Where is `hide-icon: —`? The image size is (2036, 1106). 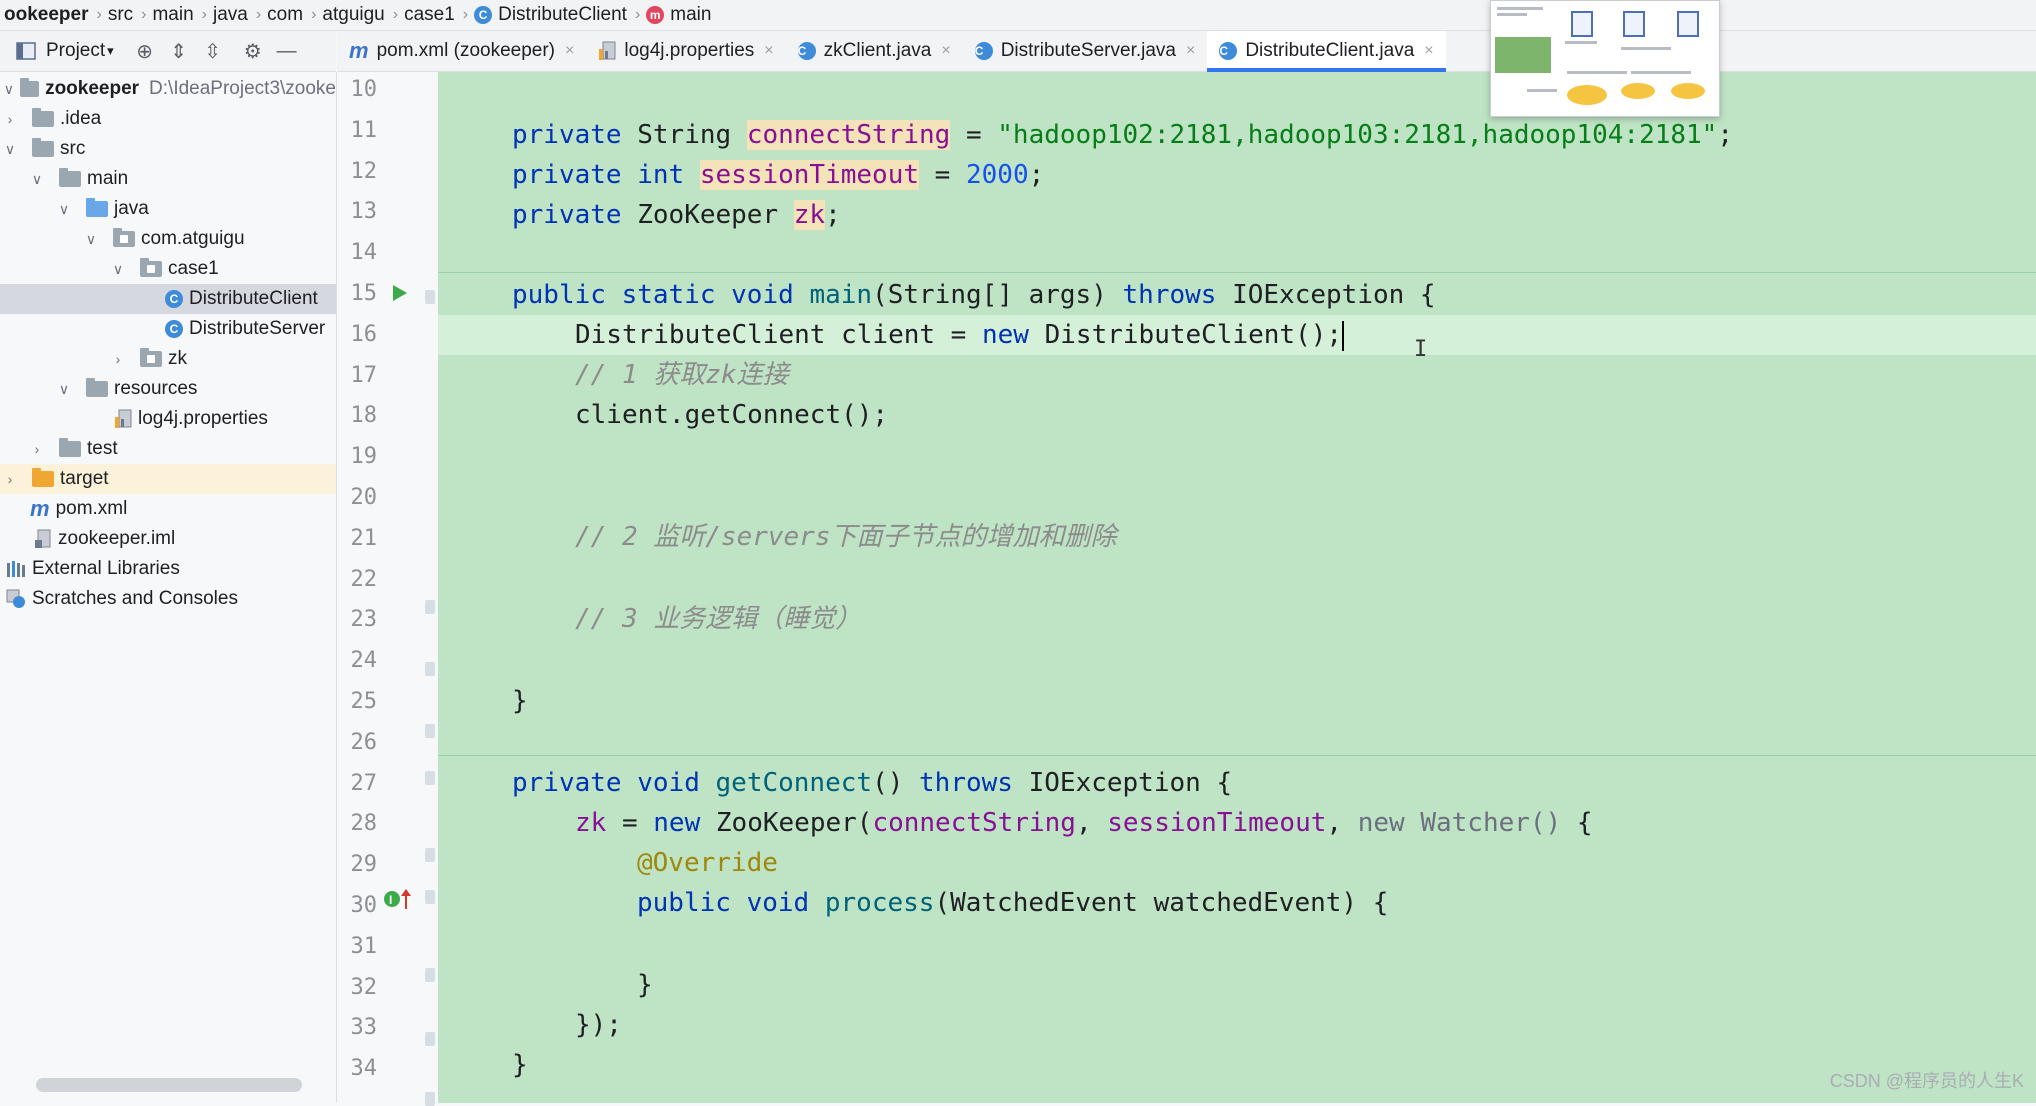 hide-icon: — is located at coordinates (287, 51).